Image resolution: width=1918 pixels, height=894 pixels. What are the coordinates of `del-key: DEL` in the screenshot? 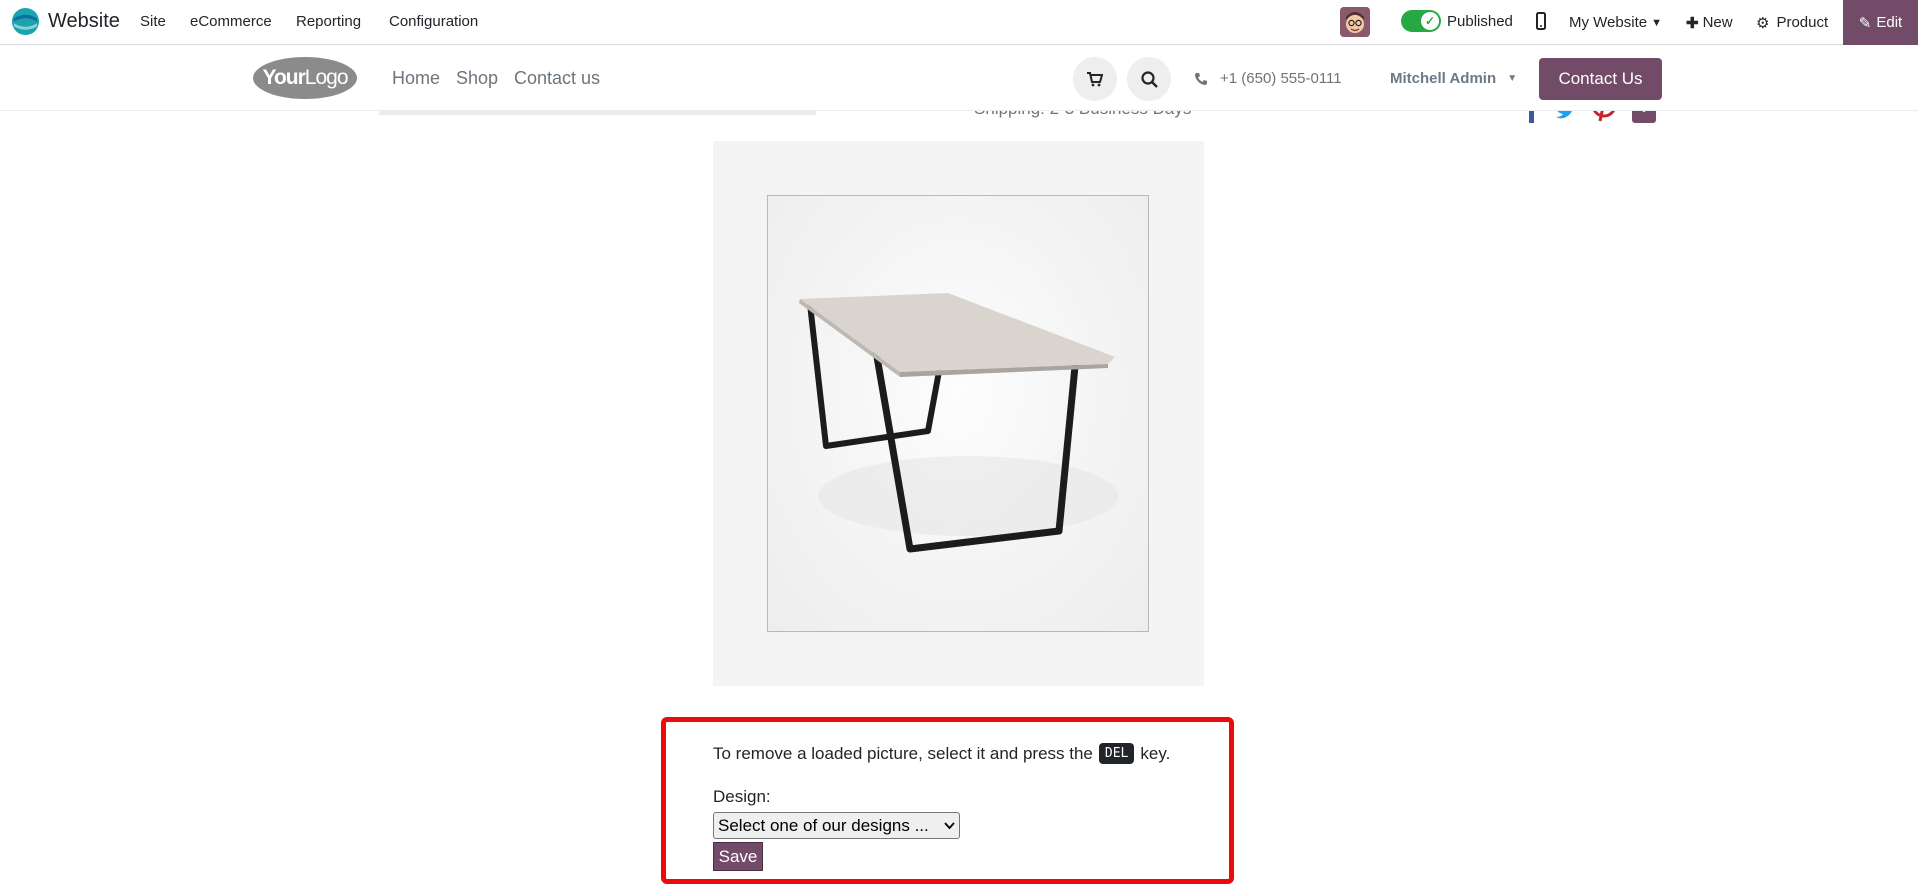 It's located at (1116, 753).